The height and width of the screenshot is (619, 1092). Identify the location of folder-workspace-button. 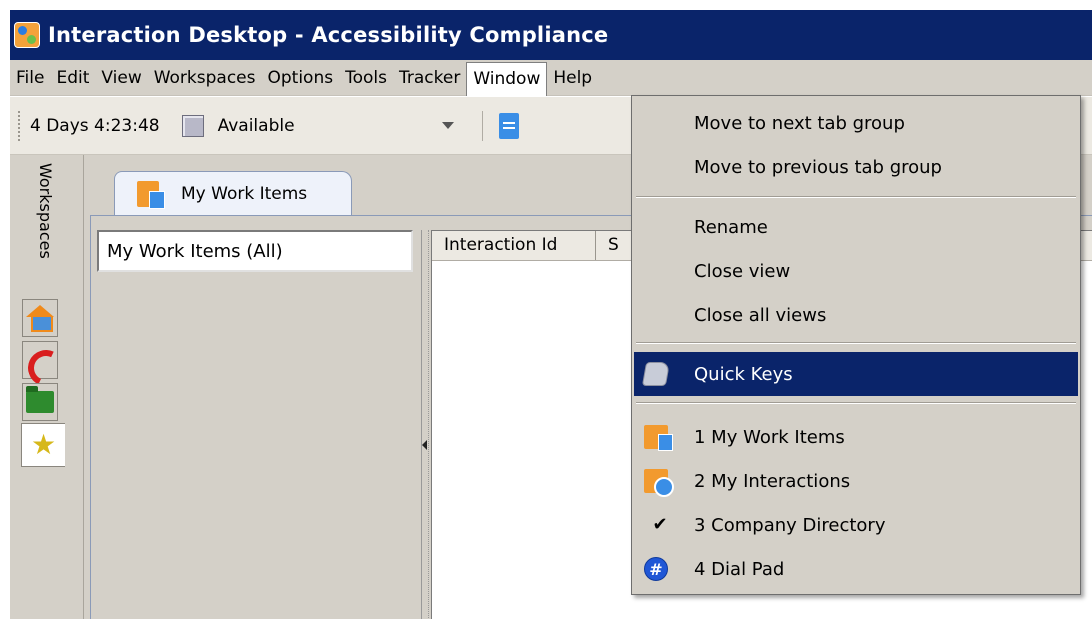
(40, 402).